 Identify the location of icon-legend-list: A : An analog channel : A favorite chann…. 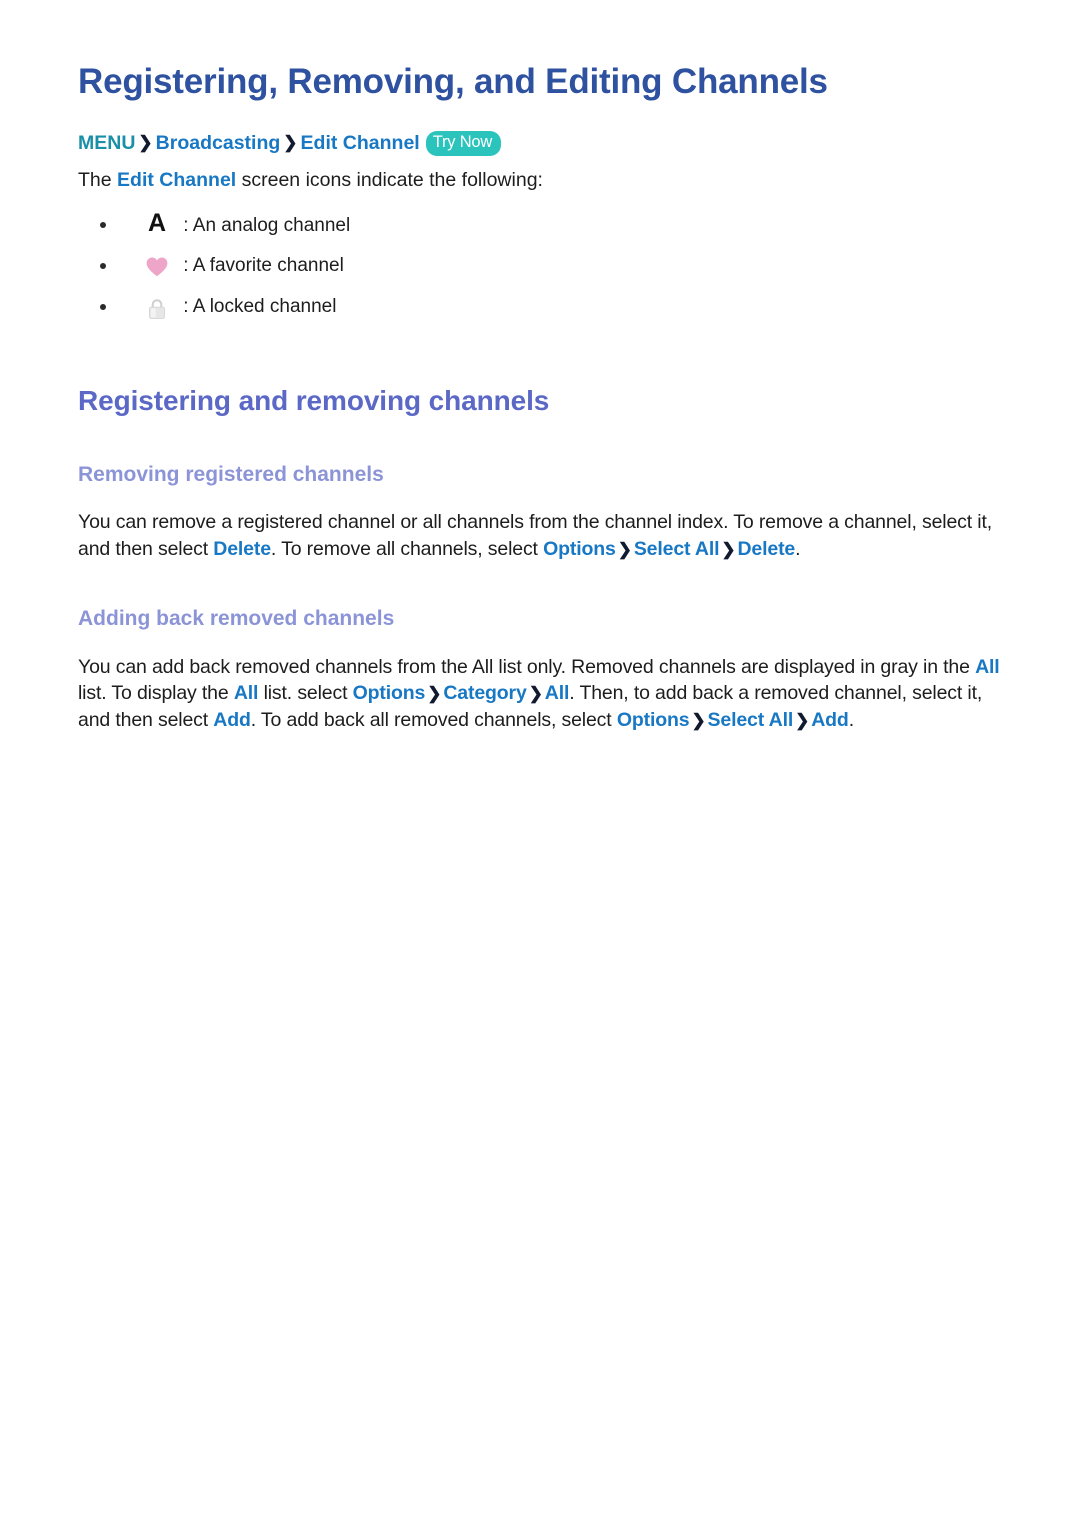
(540, 265).